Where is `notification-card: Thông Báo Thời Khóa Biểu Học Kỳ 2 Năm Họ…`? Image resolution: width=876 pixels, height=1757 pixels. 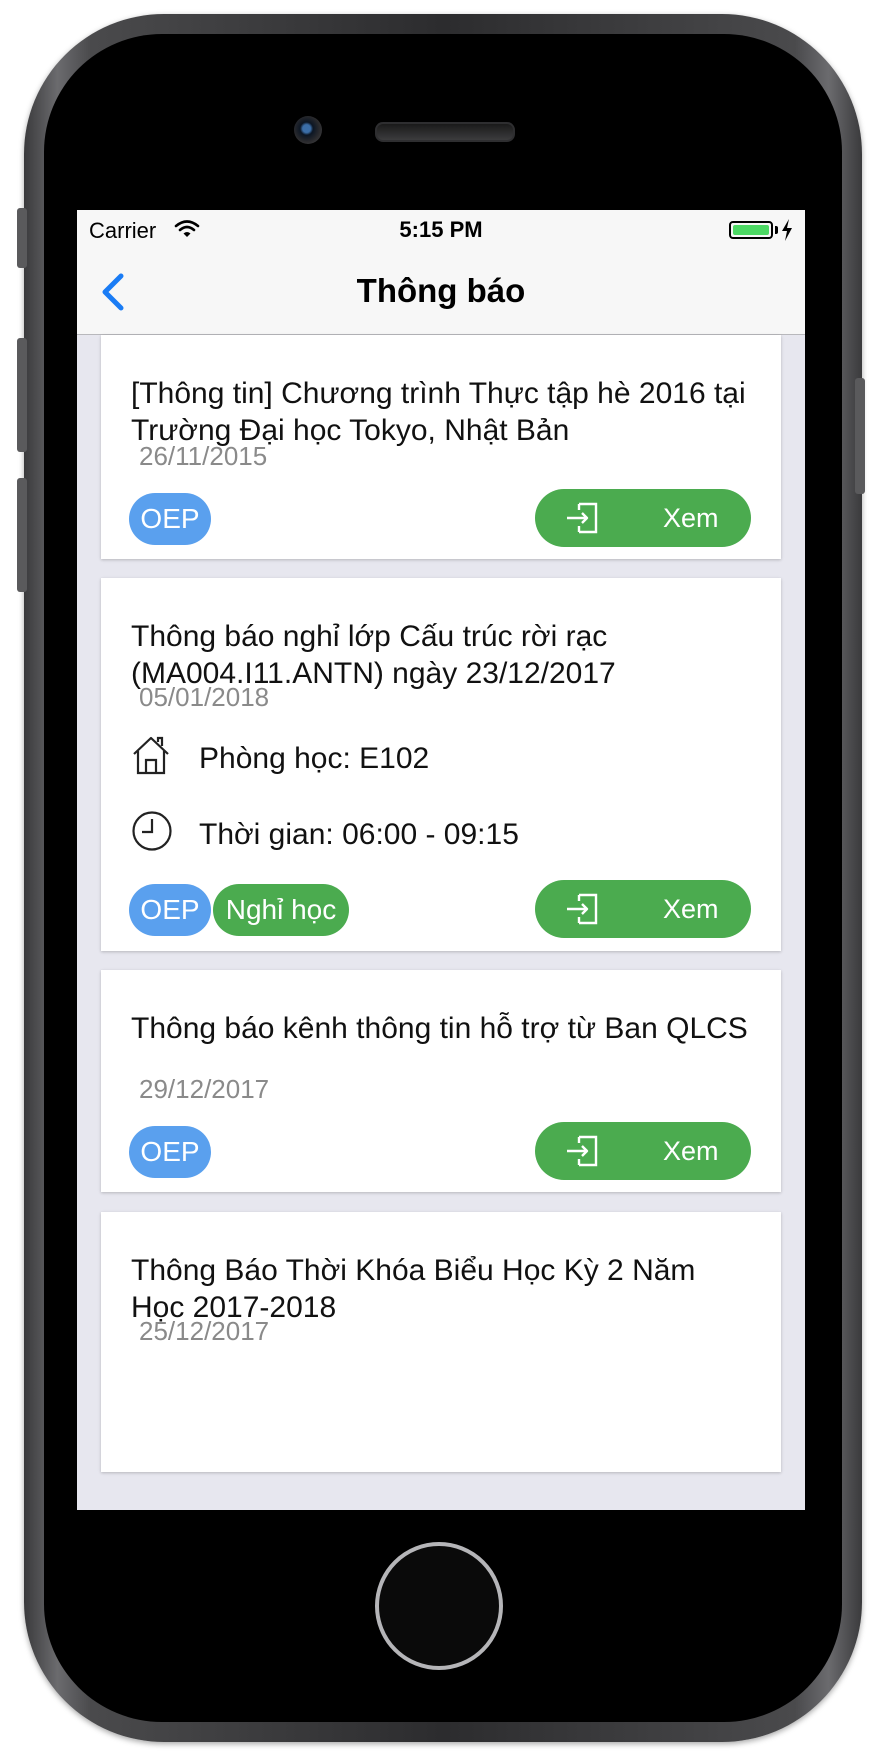
notification-card: Thông Báo Thời Khóa Biểu Học Kỳ 2 Năm Họ… is located at coordinates (441, 1342).